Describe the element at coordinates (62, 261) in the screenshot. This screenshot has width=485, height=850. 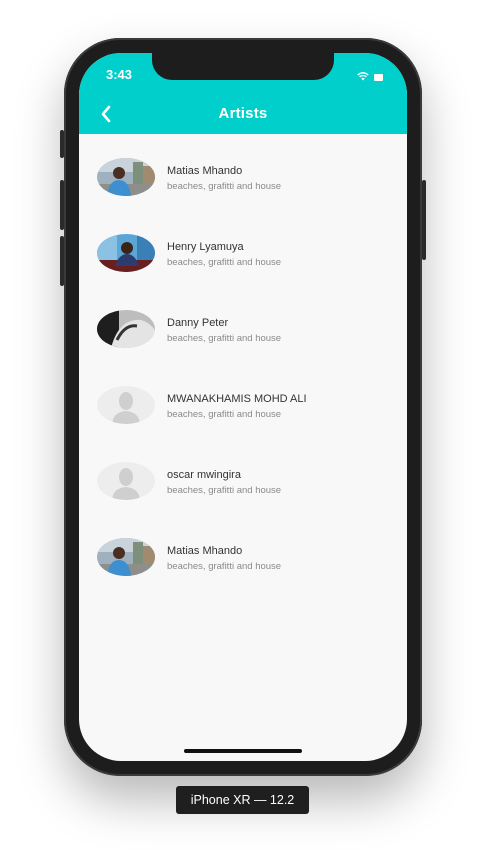
I see `volume-down-button` at that location.